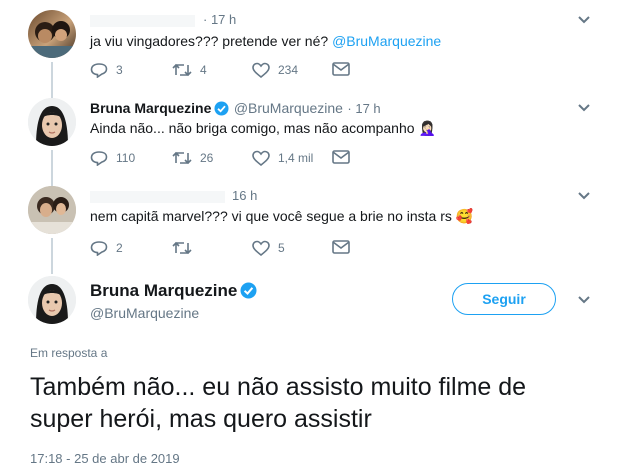 Image resolution: width=624 pixels, height=475 pixels. I want to click on reply-button: 3, so click(106, 70).